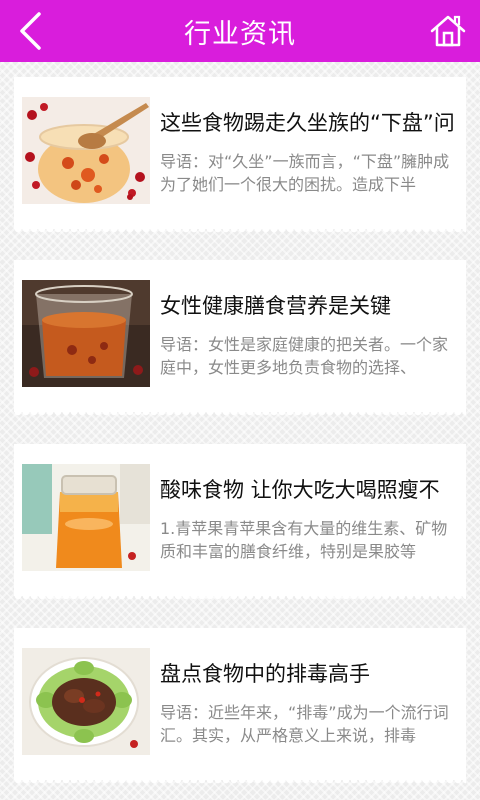 Image resolution: width=480 pixels, height=800 pixels. What do you see at coordinates (240, 34) in the screenshot?
I see `page-title: 行业资讯` at bounding box center [240, 34].